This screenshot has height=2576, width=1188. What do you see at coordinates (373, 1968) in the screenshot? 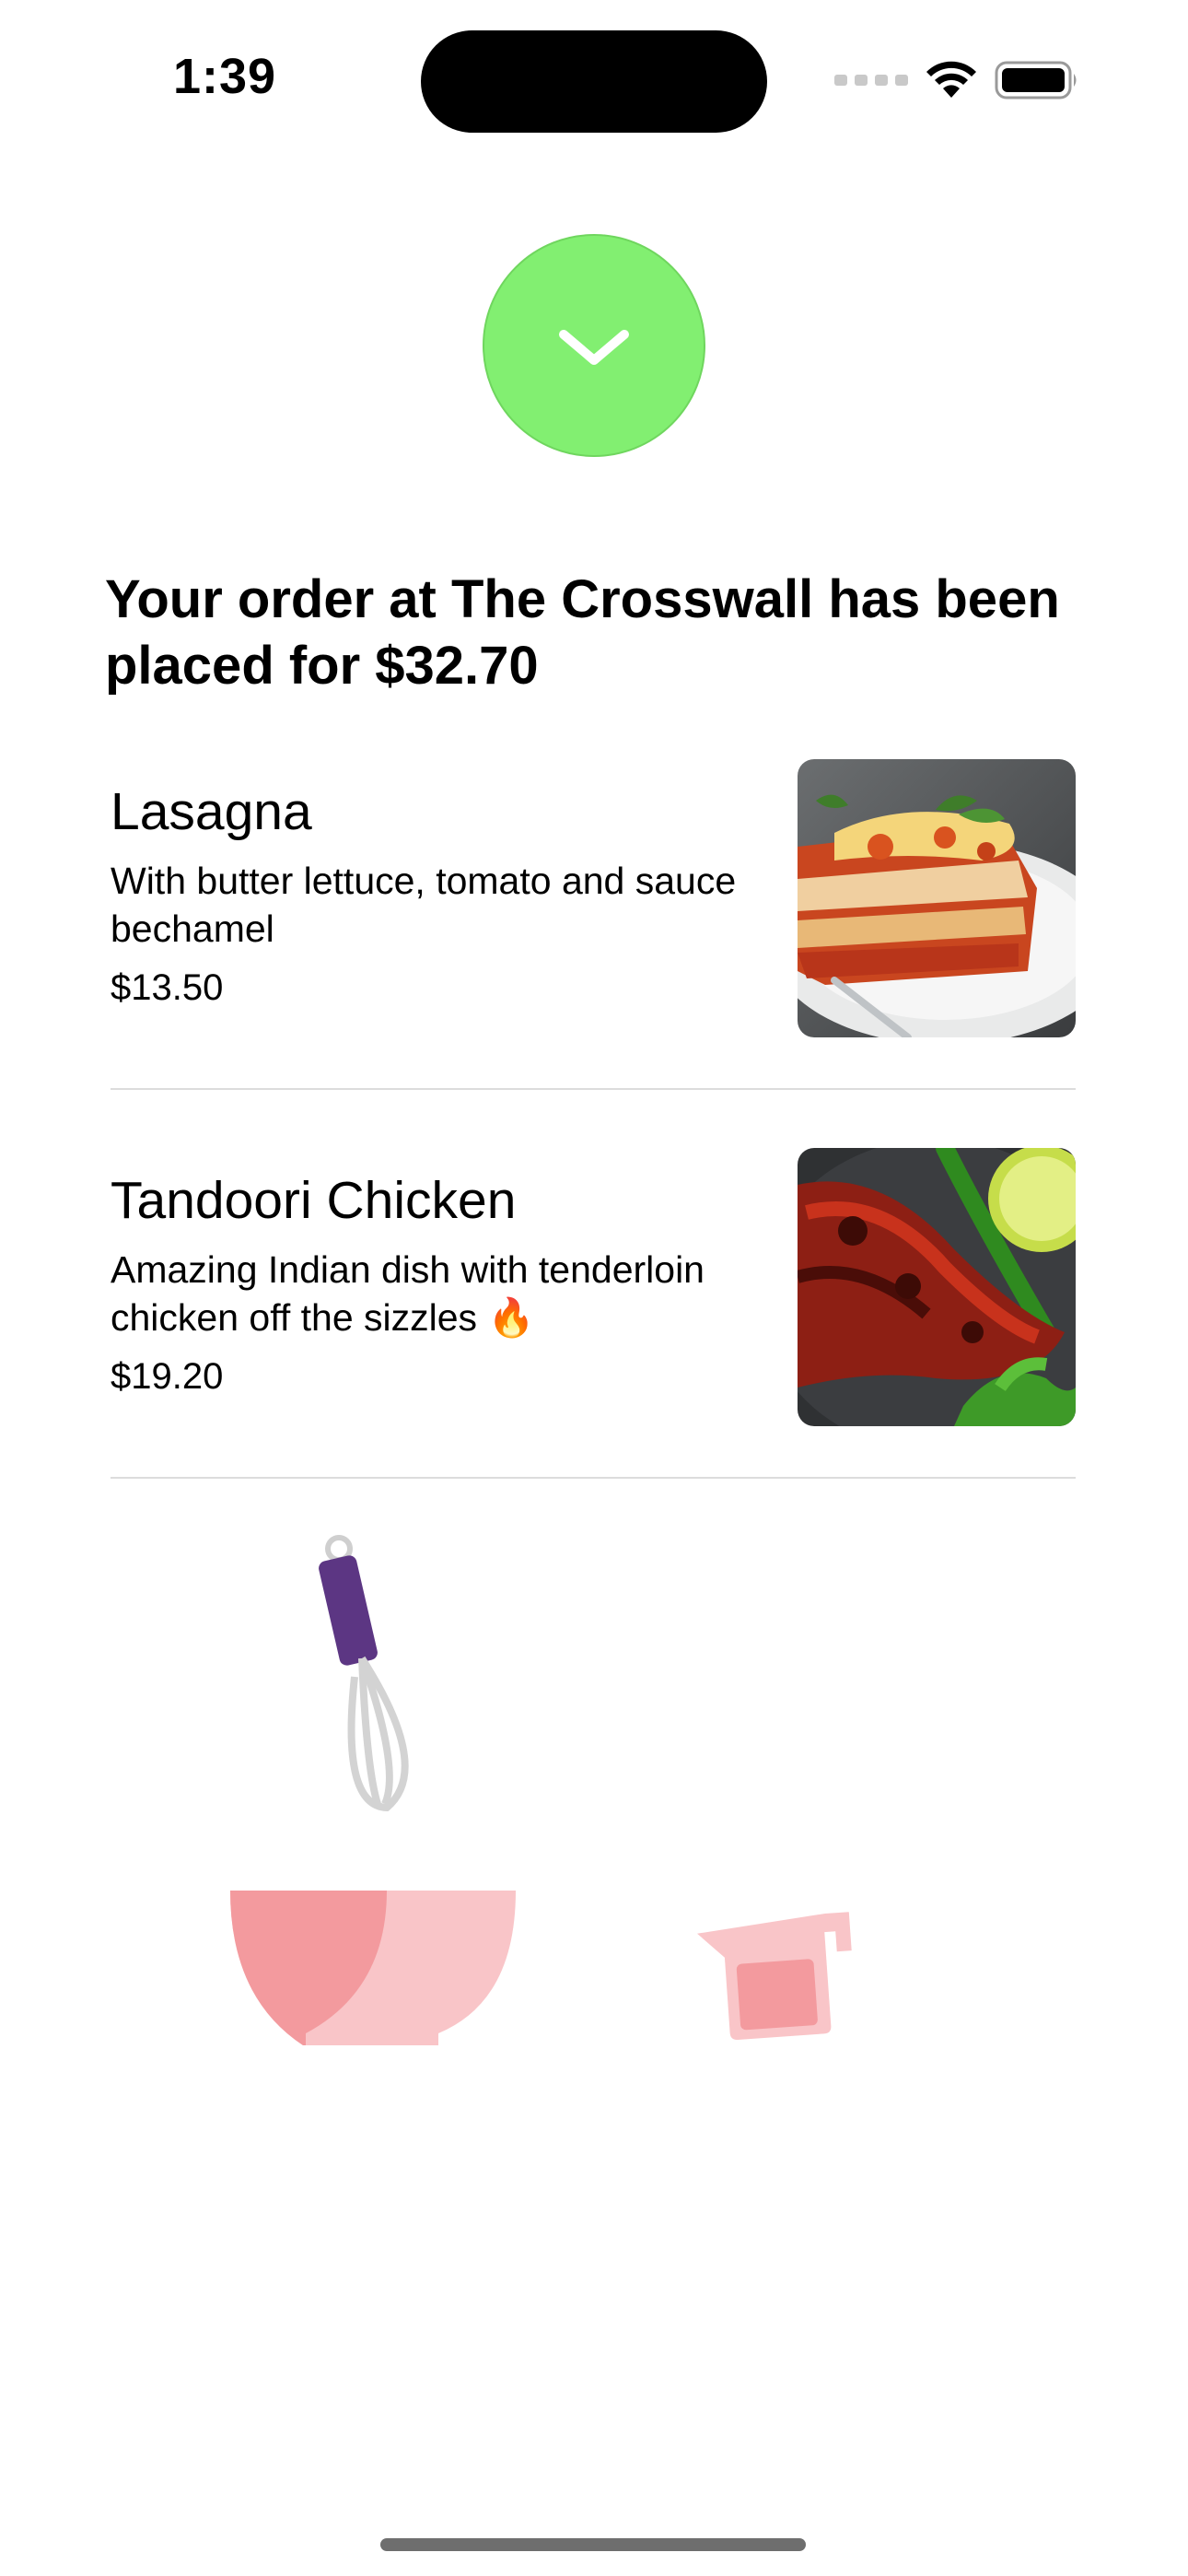
I see `mixing-bowl-icon` at bounding box center [373, 1968].